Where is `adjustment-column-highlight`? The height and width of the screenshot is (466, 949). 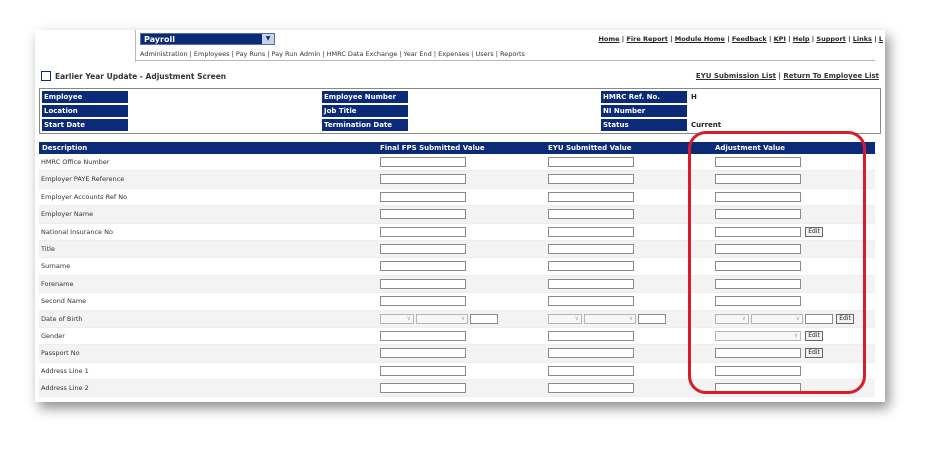
adjustment-column-highlight is located at coordinates (777, 262).